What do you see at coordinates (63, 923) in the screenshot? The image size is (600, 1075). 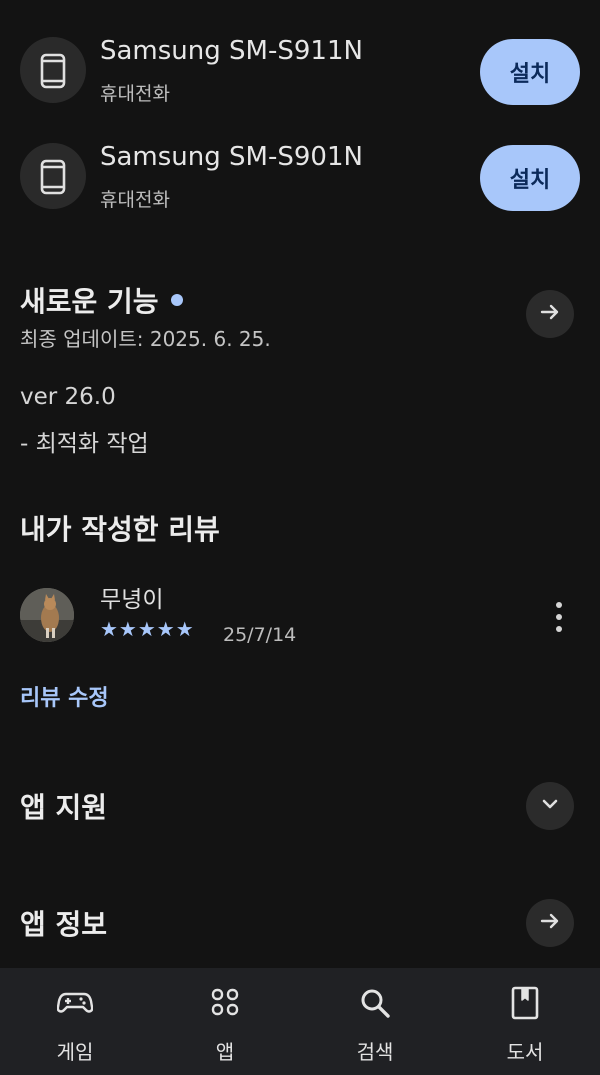 I see `app-info-title: 앱 정보` at bounding box center [63, 923].